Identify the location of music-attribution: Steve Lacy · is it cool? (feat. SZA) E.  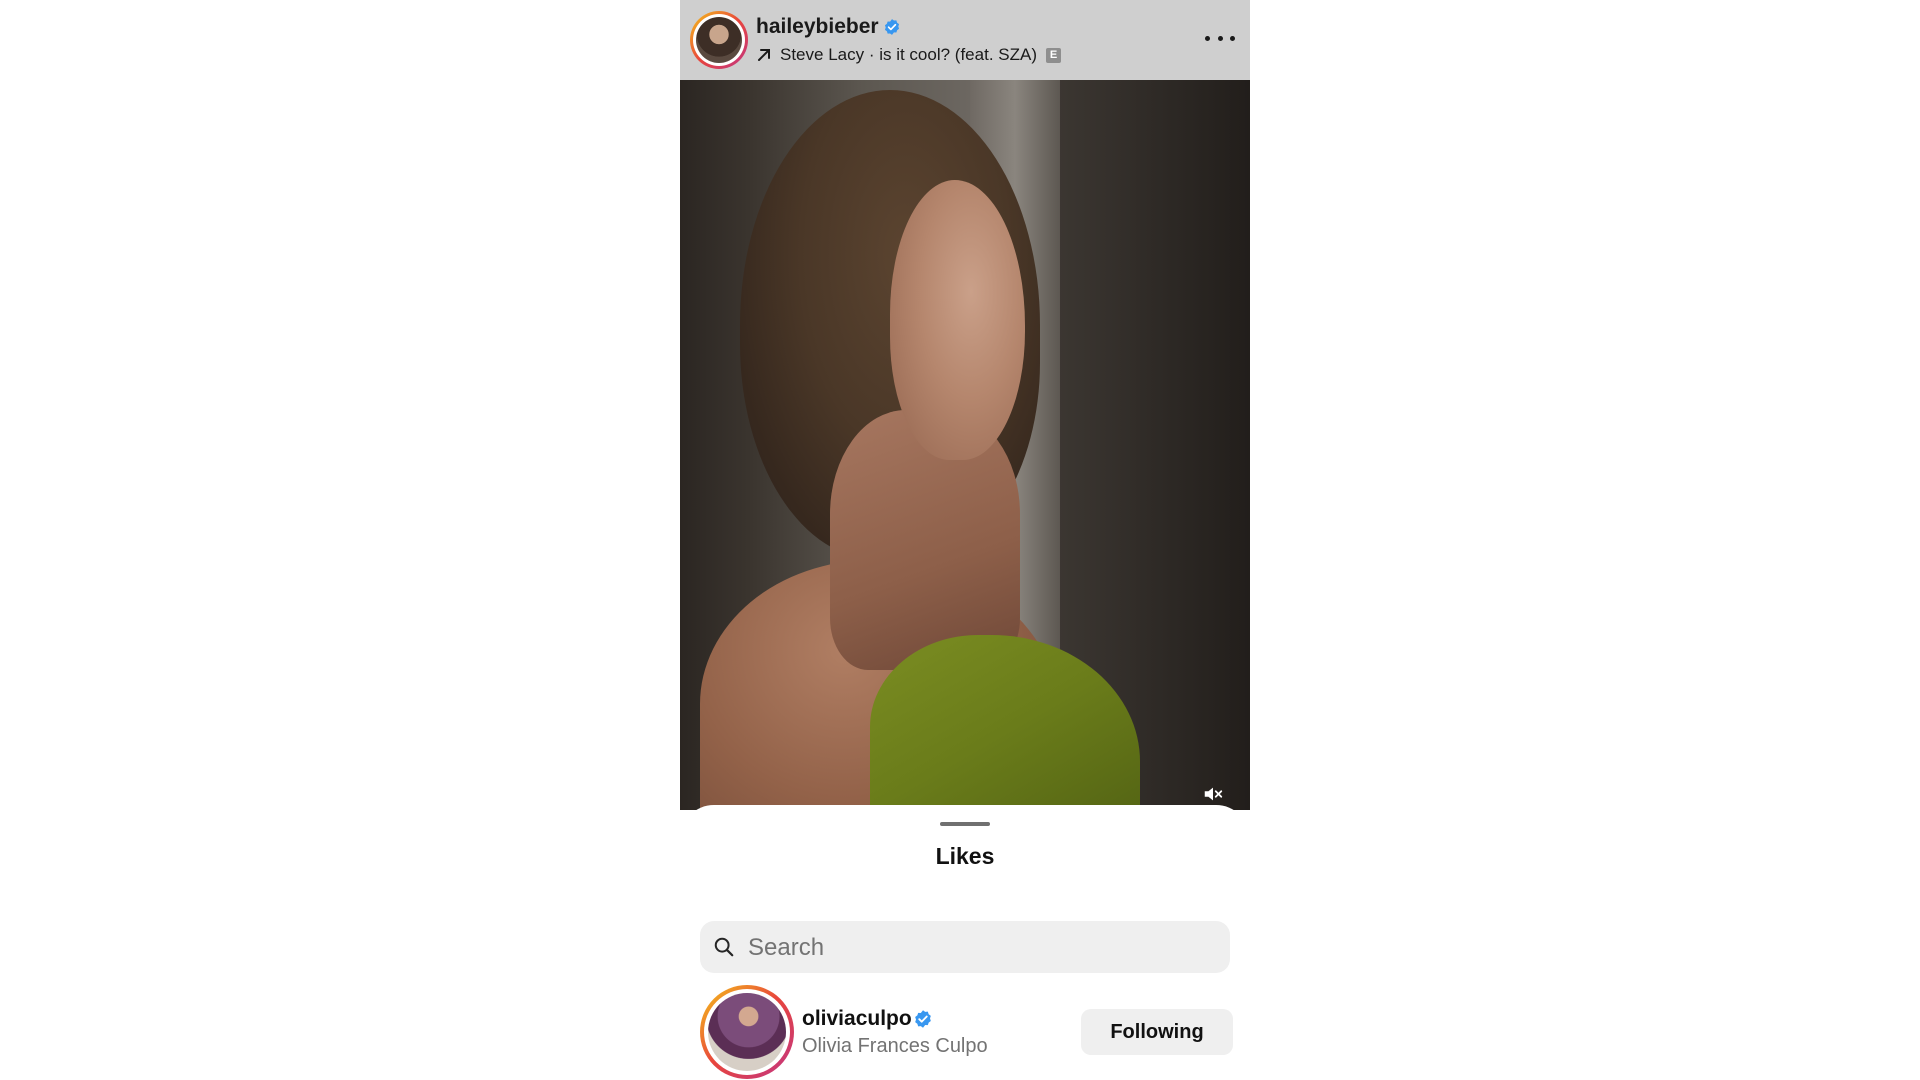
(908, 55).